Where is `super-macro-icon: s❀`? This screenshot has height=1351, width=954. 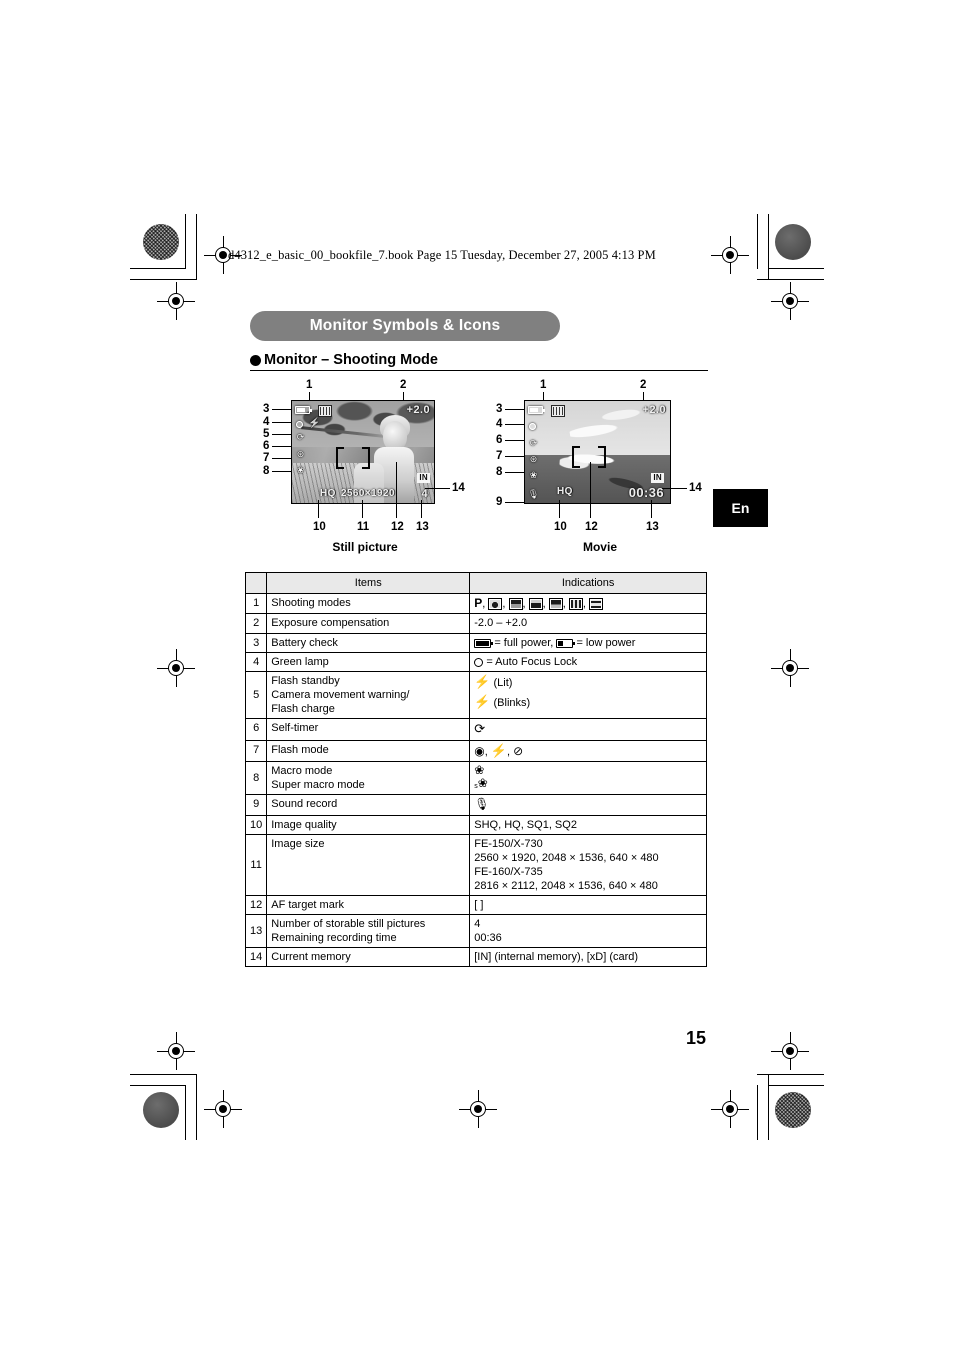
super-macro-icon: s❀ is located at coordinates (481, 783).